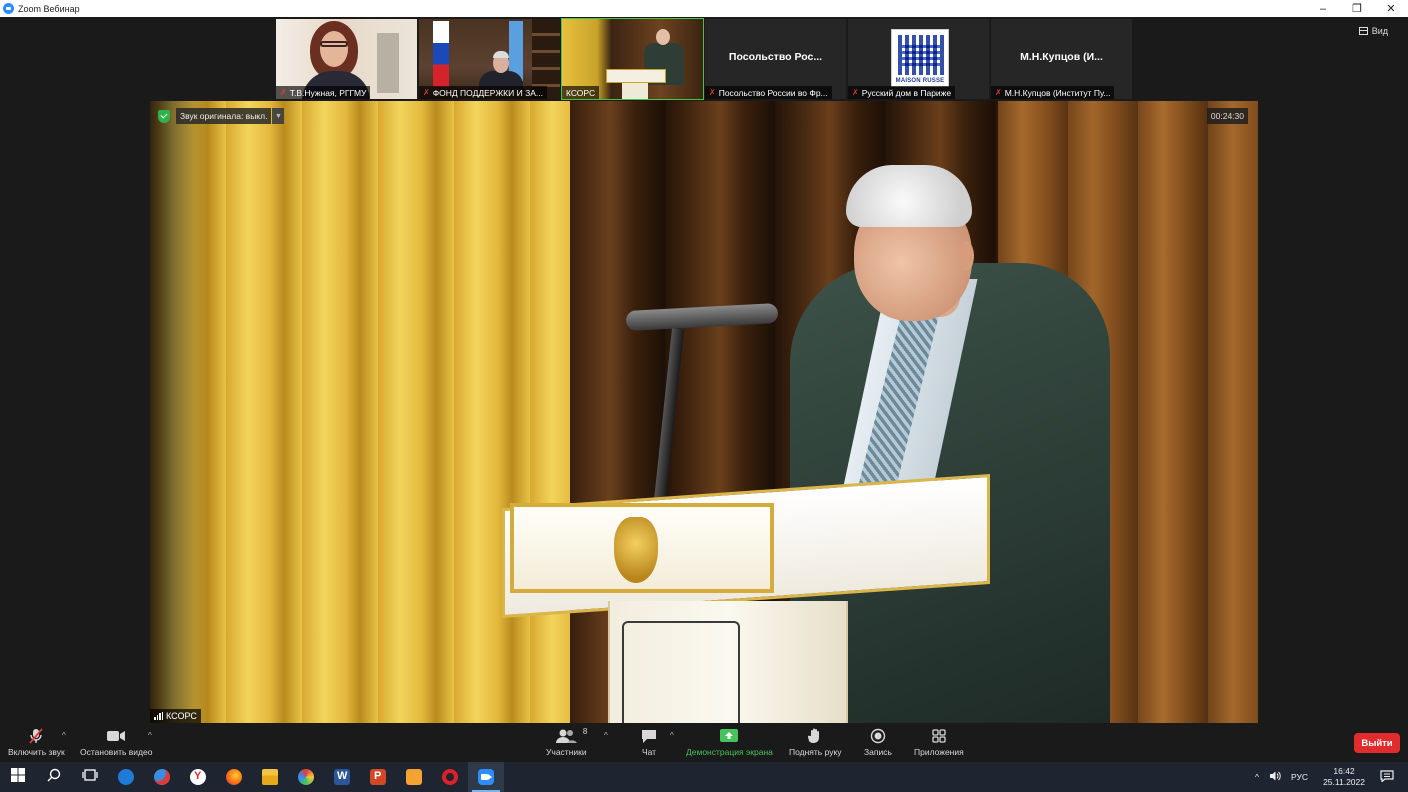 This screenshot has height=792, width=1408. I want to click on participants-button: 8 Участники, so click(566, 742).